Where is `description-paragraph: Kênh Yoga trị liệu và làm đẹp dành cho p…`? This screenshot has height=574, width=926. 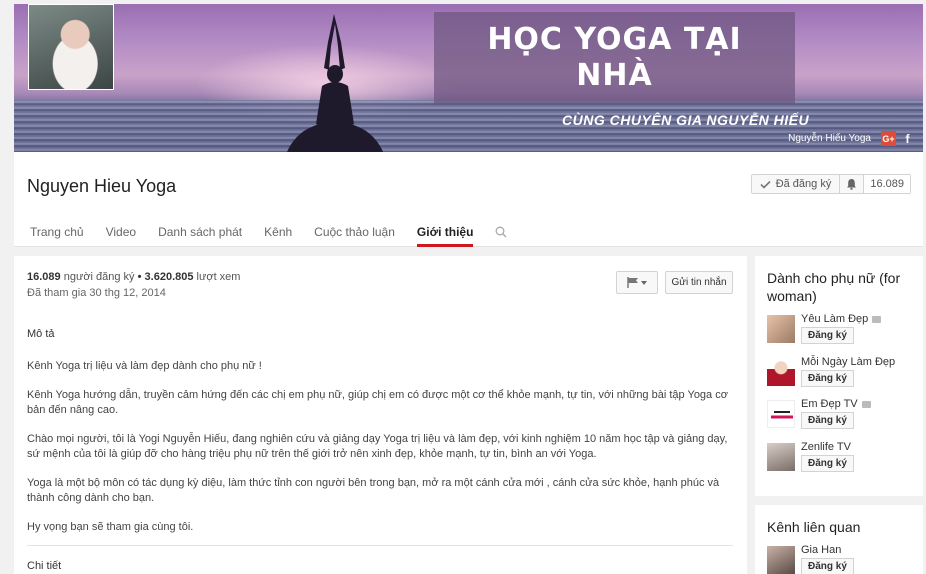 description-paragraph: Kênh Yoga trị liệu và làm đẹp dành cho p… is located at coordinates (144, 366).